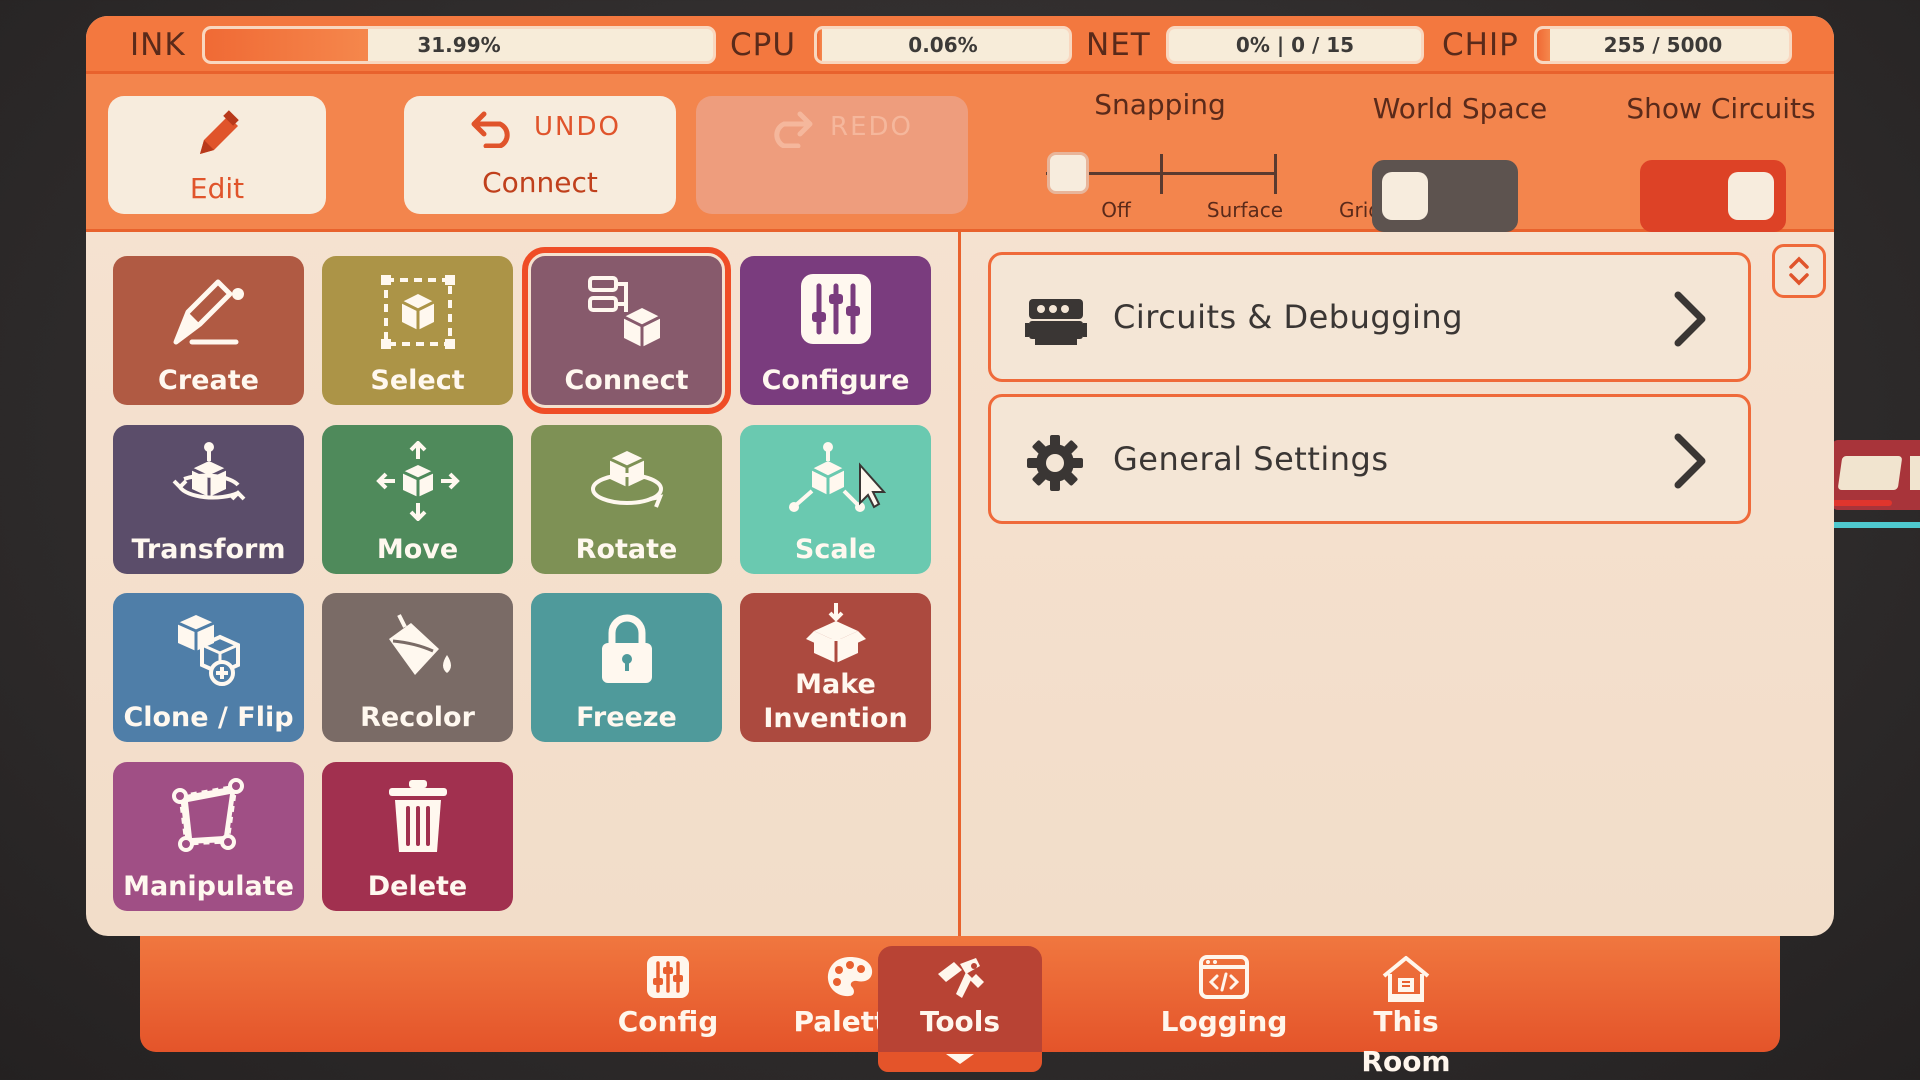  I want to click on redo-button-label: REDO, so click(871, 127).